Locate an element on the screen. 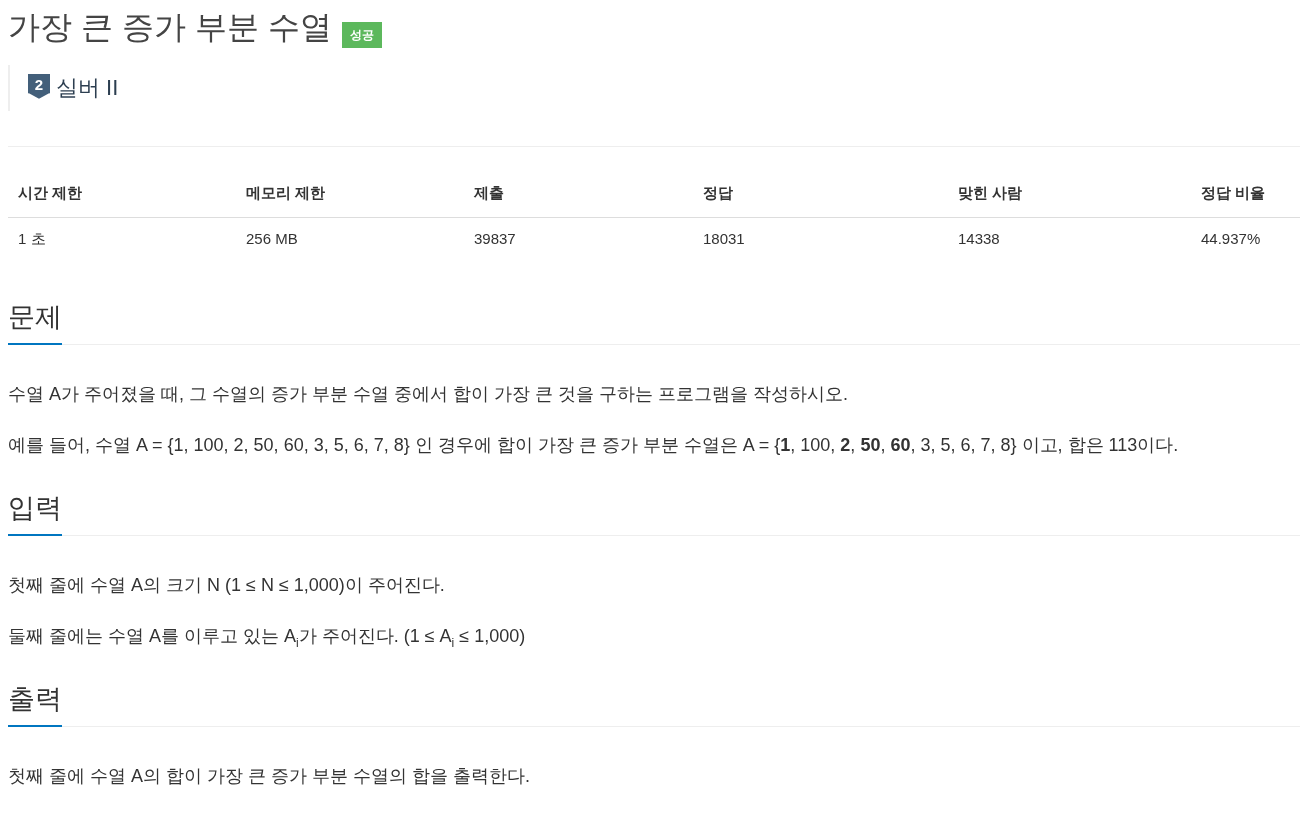 The width and height of the screenshot is (1300, 820). table-cell-text: 39837 is located at coordinates (495, 239).